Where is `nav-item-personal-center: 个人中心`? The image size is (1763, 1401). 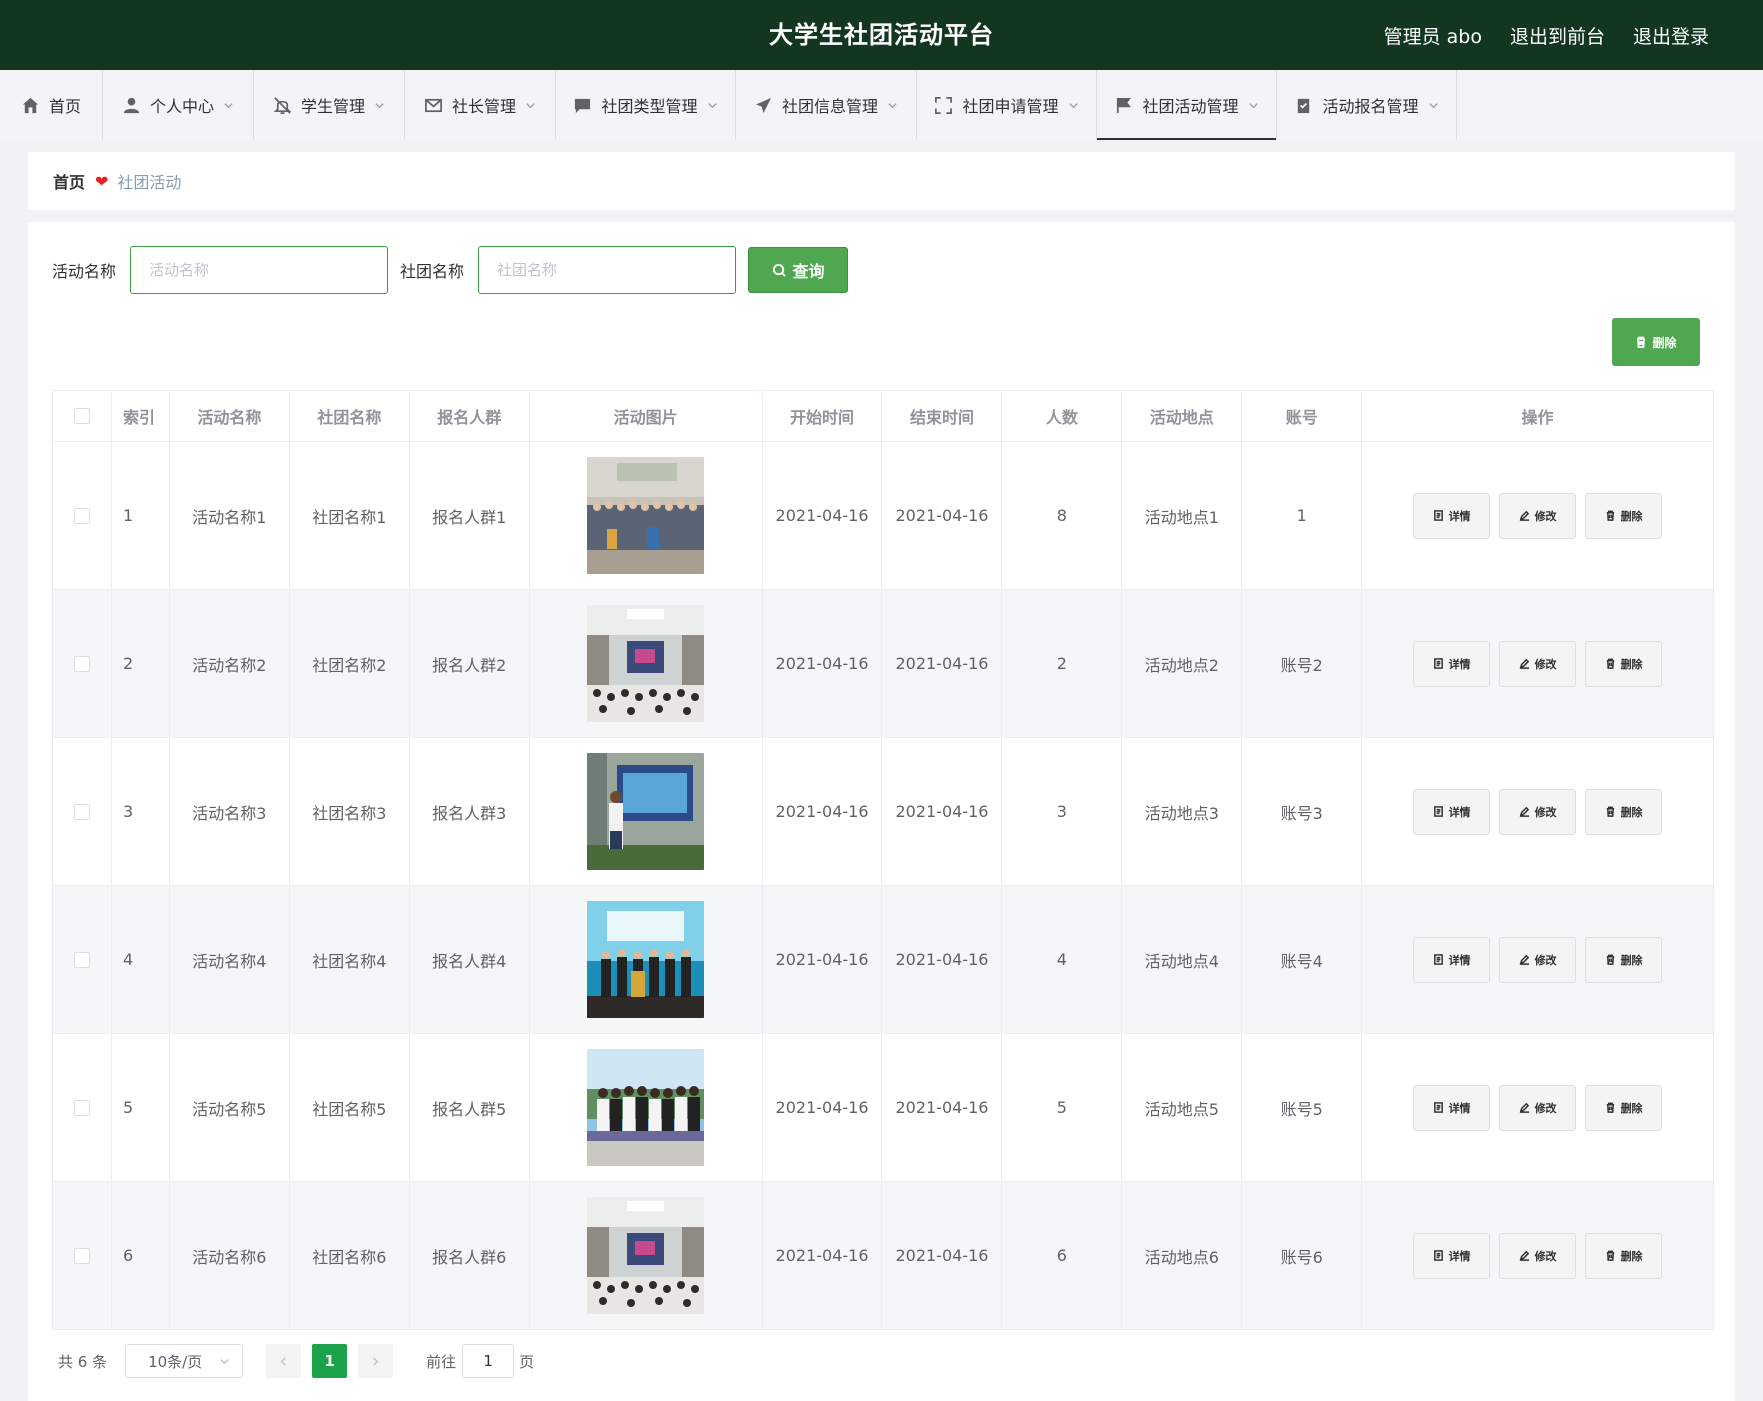
nav-item-personal-center: 个人中心 is located at coordinates (178, 105).